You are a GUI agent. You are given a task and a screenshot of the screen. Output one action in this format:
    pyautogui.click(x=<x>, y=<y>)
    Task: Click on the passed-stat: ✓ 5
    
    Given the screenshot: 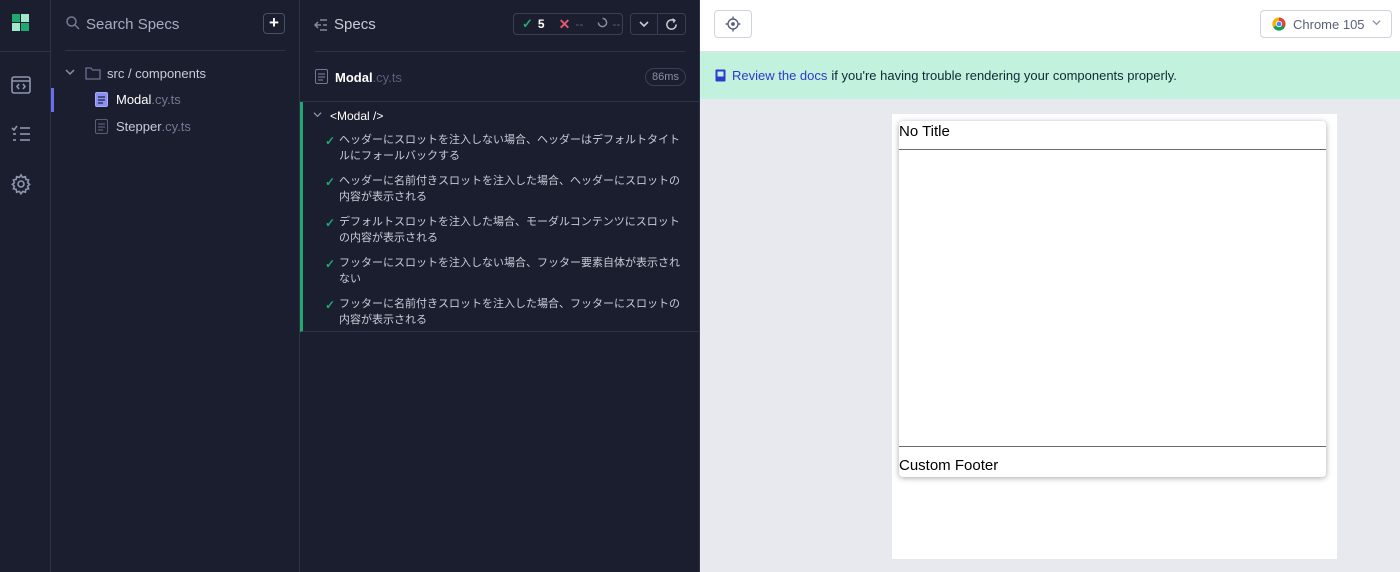 What is the action you would take?
    pyautogui.click(x=533, y=24)
    